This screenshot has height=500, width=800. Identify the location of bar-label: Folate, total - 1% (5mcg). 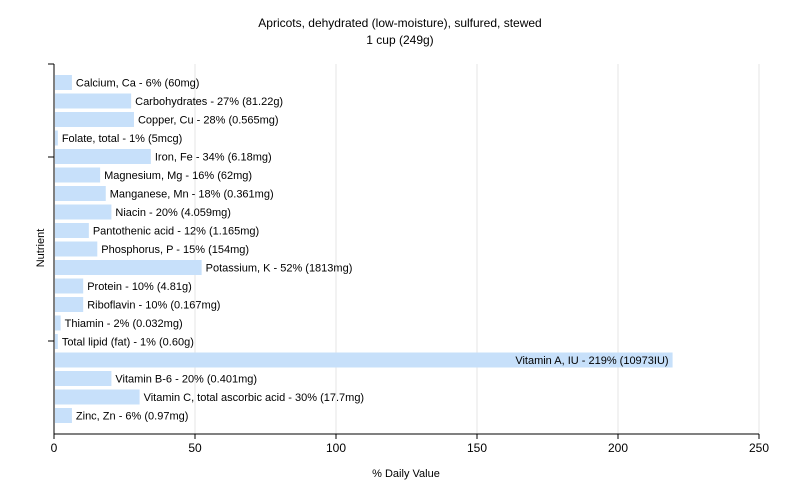
(122, 139).